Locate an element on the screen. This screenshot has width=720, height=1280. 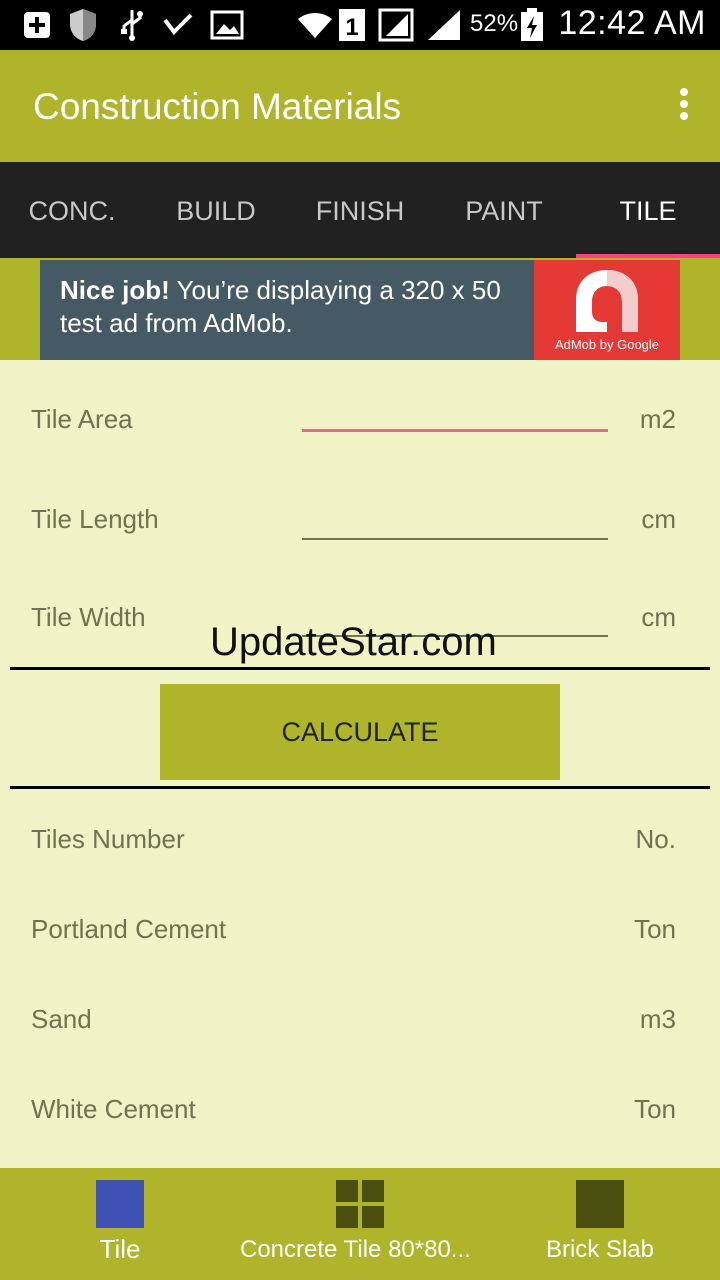
ad-headline: Nice job! is located at coordinates (115, 290).